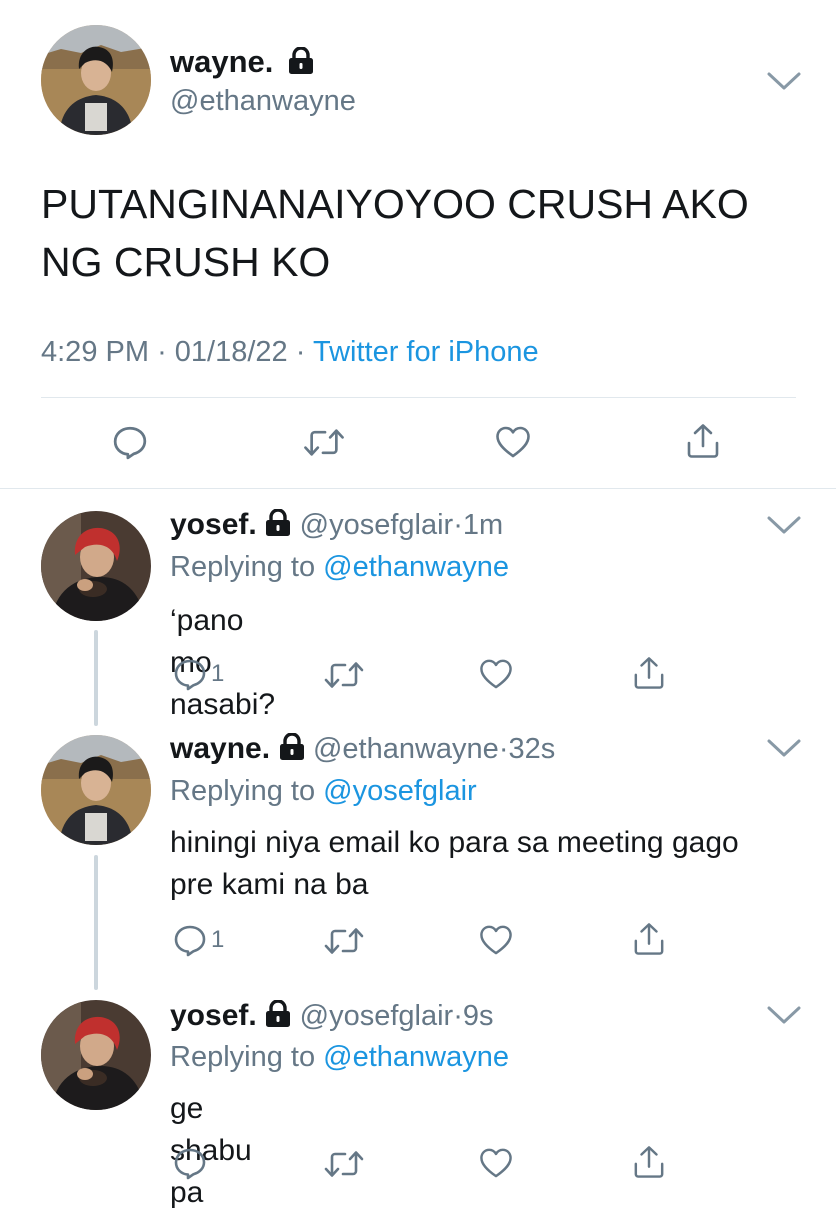  Describe the element at coordinates (483, 525) in the screenshot. I see `reply-time: 1m` at that location.